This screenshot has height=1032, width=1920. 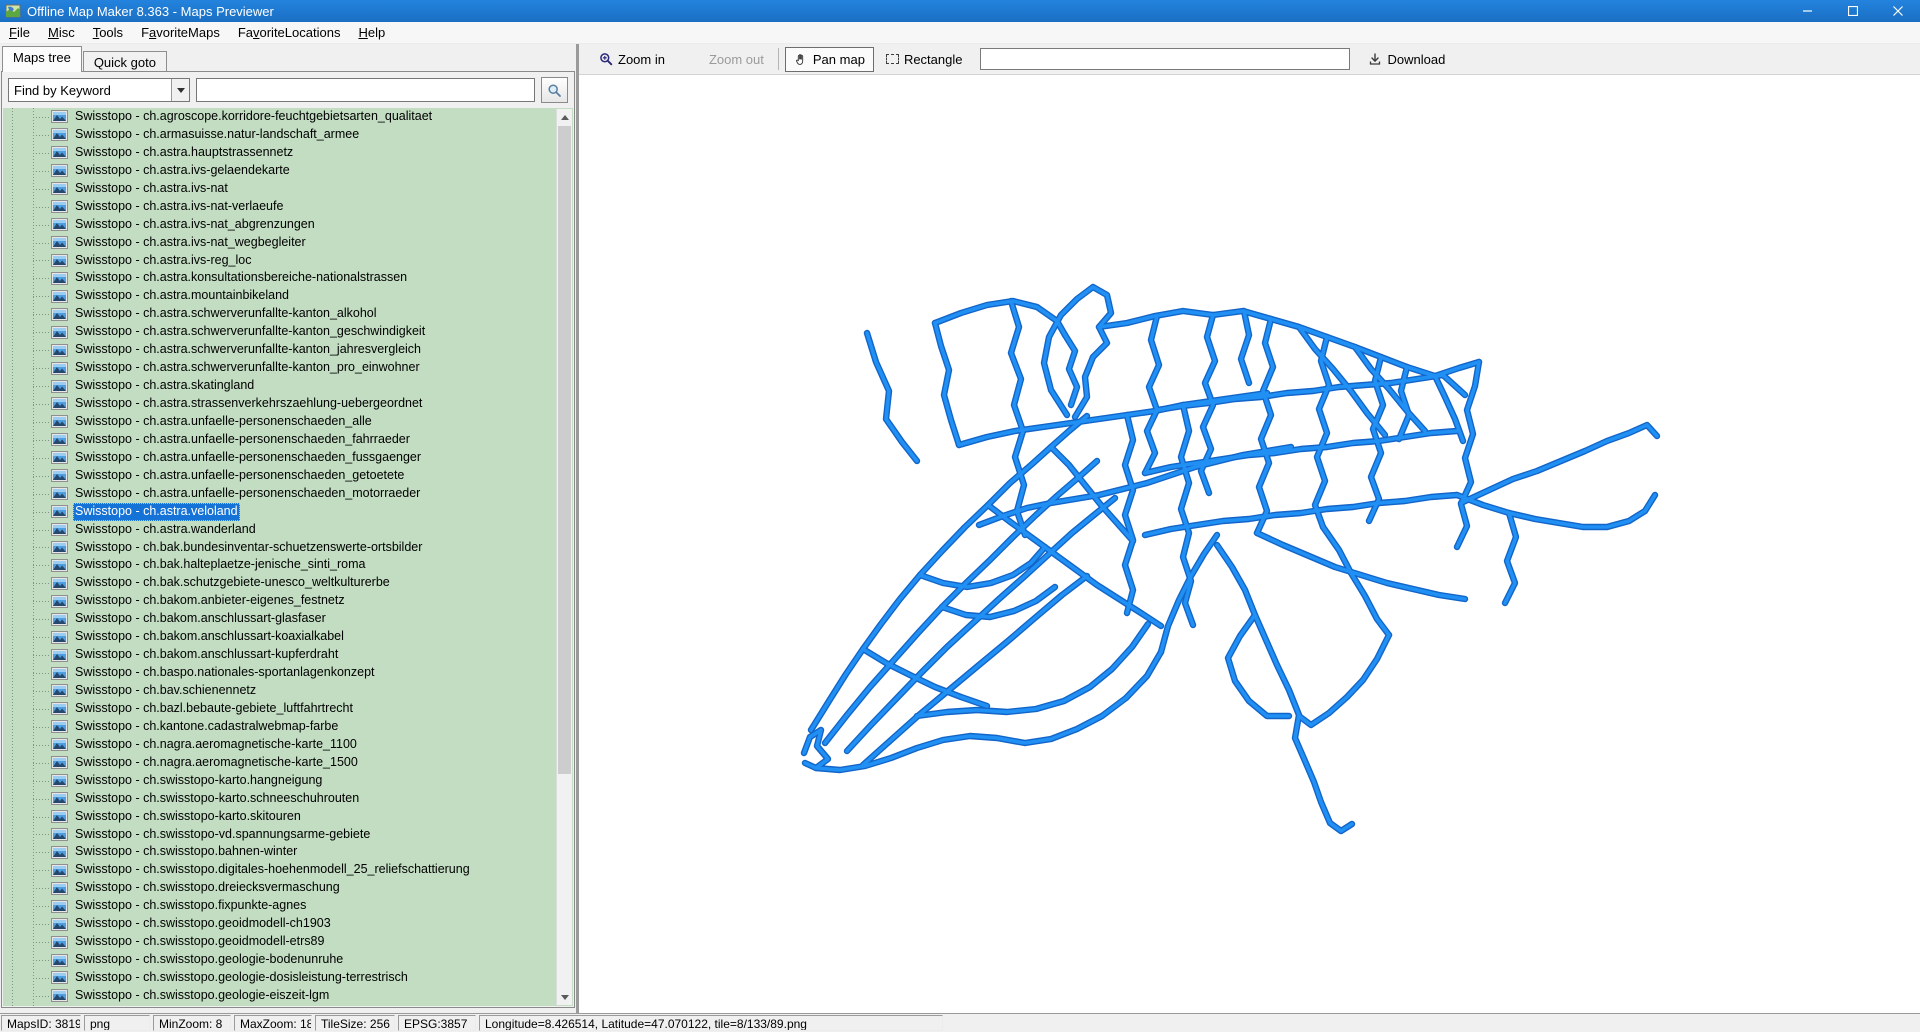 I want to click on search-input, so click(x=365, y=90).